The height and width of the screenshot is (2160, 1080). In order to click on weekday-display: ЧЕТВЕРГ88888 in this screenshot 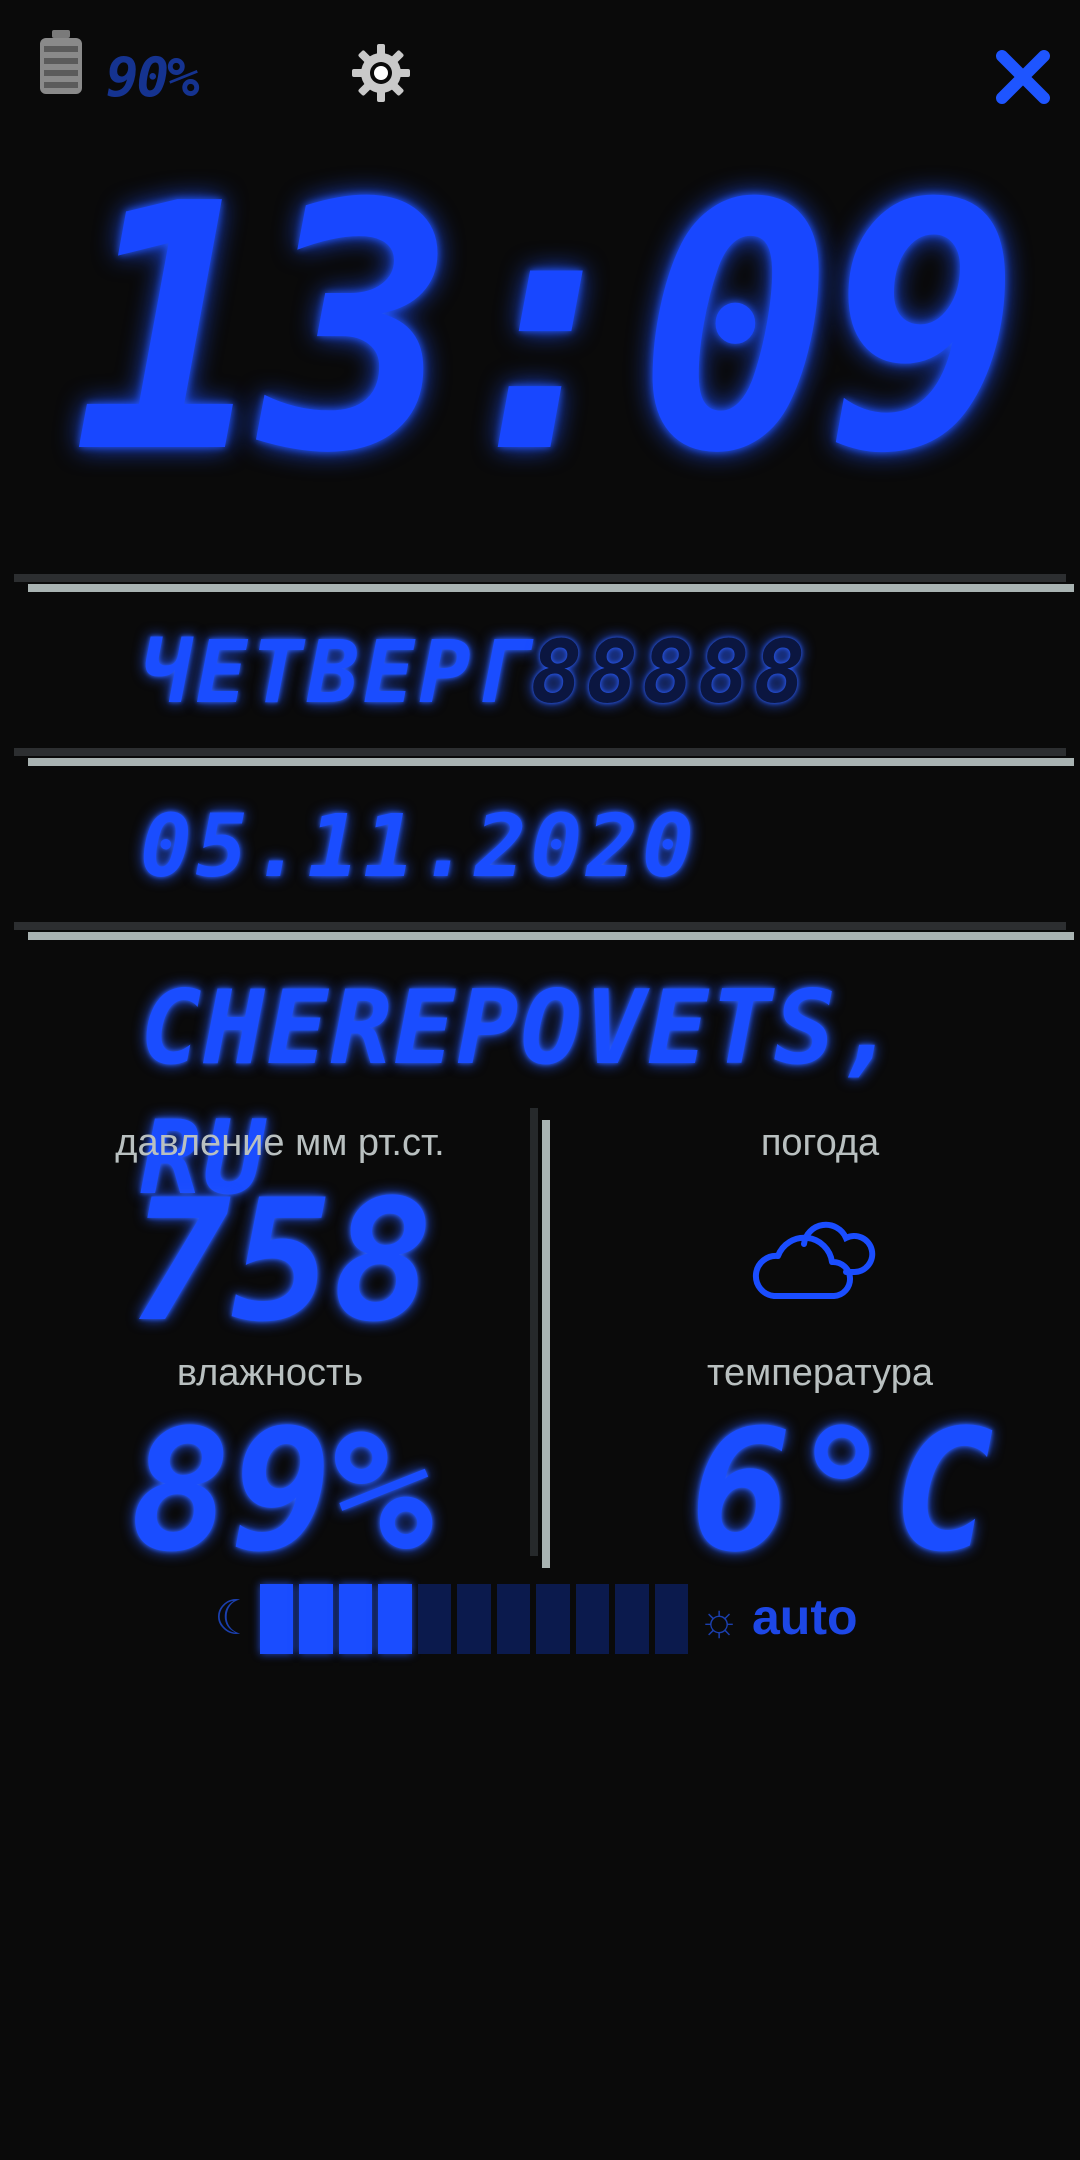, I will do `click(474, 673)`.